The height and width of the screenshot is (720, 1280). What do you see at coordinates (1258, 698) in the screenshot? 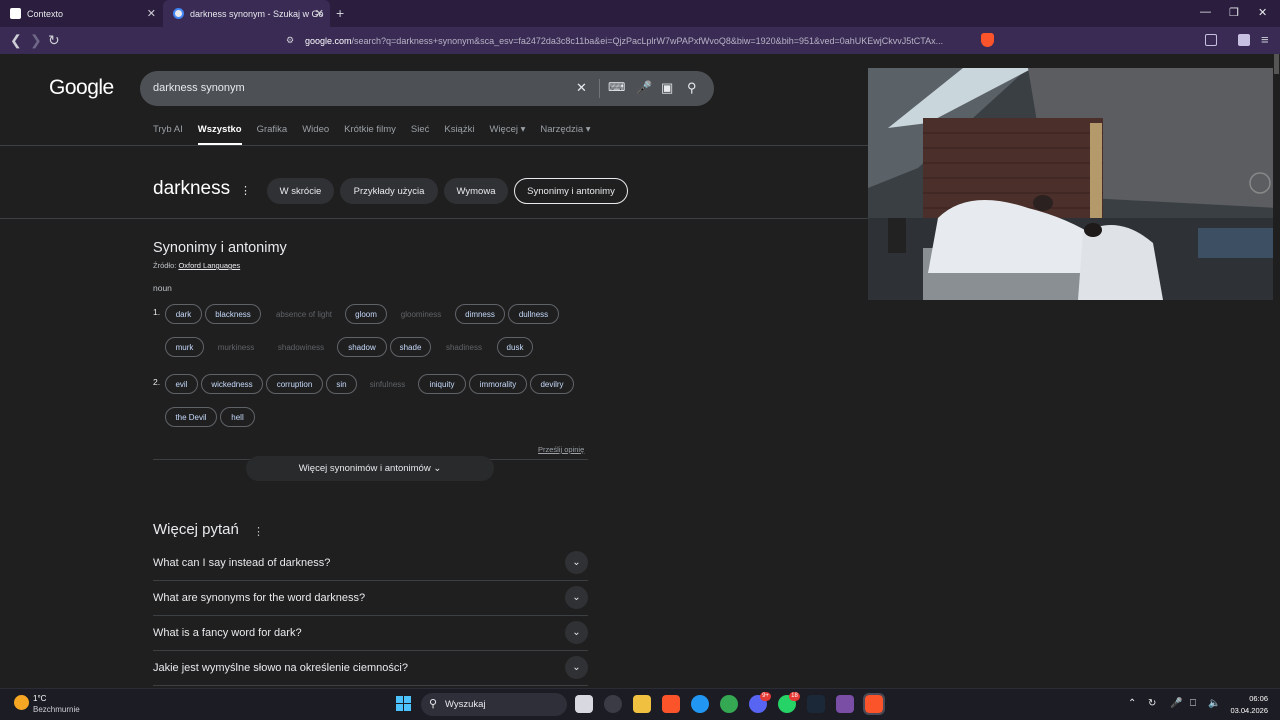
I see `clock-time: 06:06` at bounding box center [1258, 698].